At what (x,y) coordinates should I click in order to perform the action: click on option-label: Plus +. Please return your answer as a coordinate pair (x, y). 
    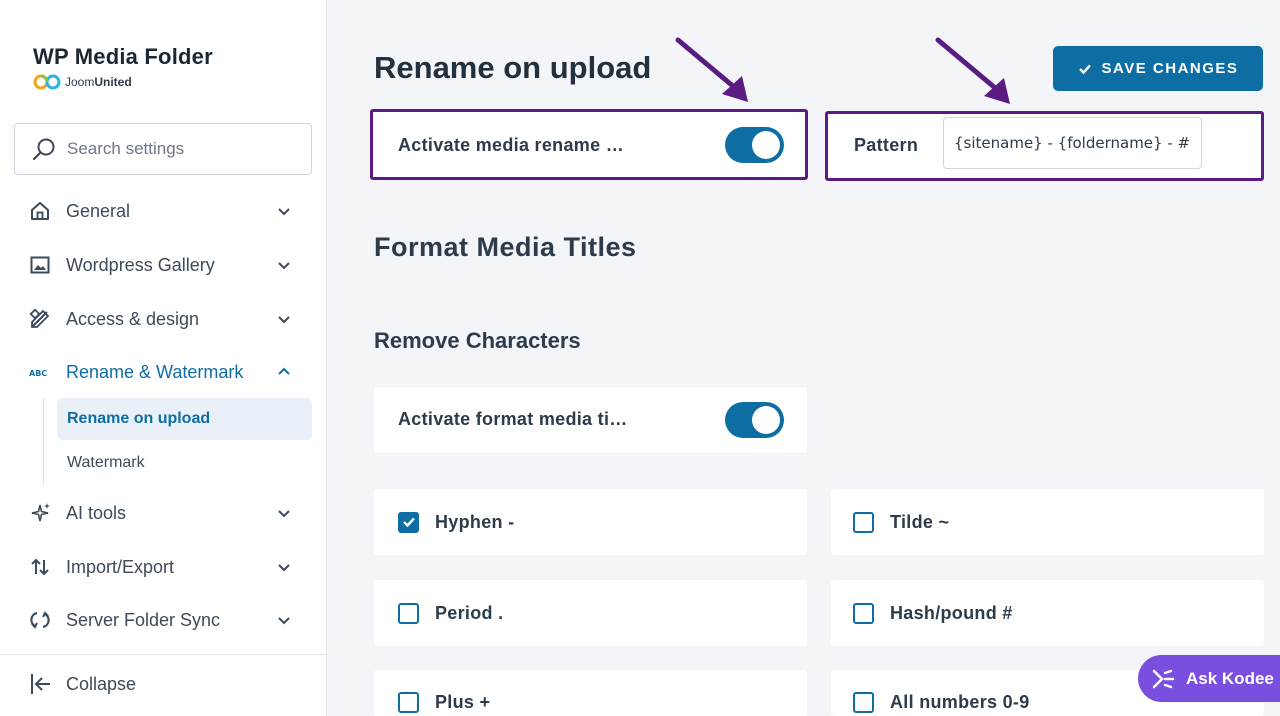
    Looking at the image, I should click on (463, 702).